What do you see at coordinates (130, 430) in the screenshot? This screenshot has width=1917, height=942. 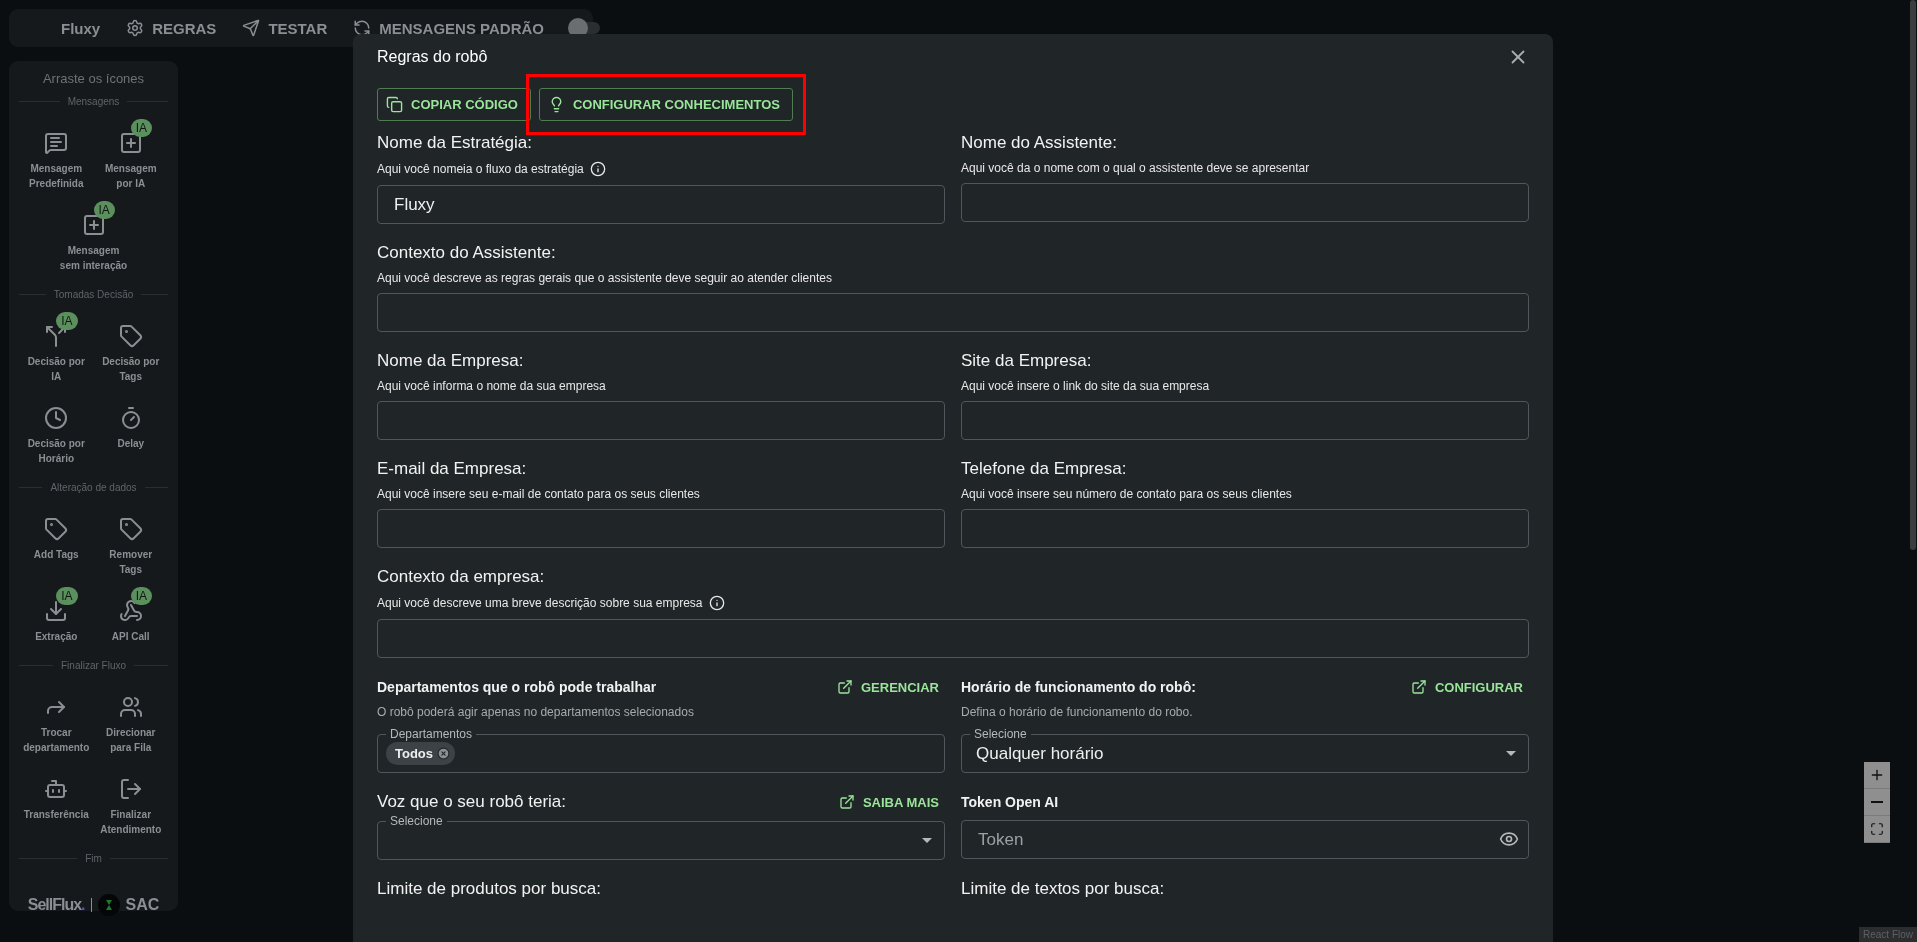 I see `node-item: Delay` at bounding box center [130, 430].